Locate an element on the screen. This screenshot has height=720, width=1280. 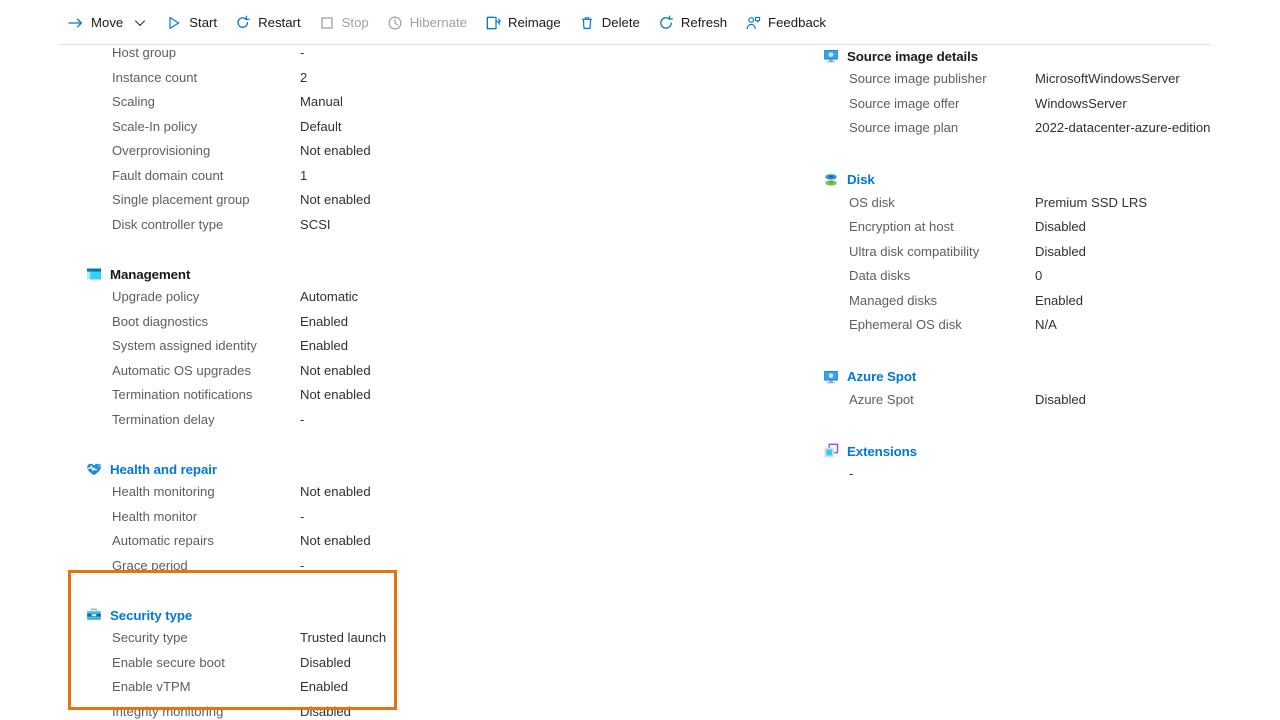
arrow-right-icon is located at coordinates (76, 23).